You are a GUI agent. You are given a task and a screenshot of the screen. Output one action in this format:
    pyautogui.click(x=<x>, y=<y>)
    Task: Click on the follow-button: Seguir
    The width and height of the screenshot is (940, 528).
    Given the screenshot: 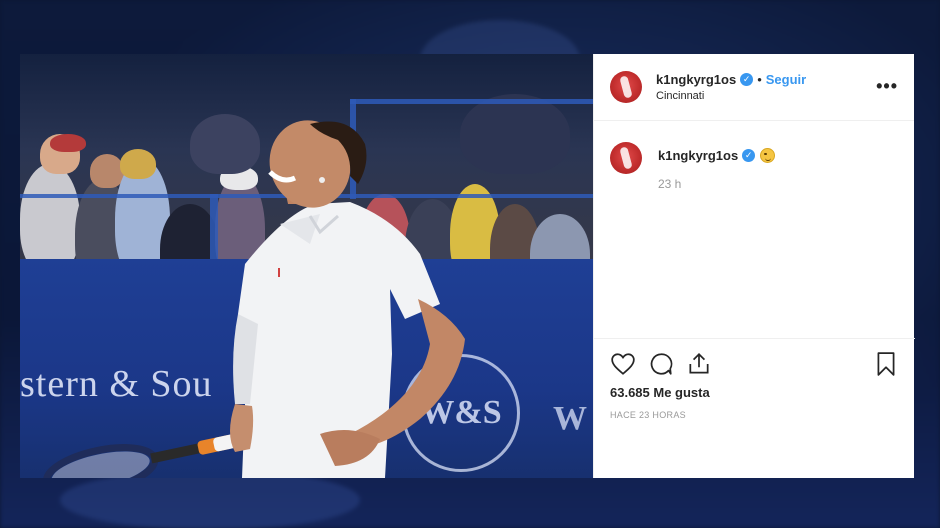 What is the action you would take?
    pyautogui.click(x=786, y=79)
    